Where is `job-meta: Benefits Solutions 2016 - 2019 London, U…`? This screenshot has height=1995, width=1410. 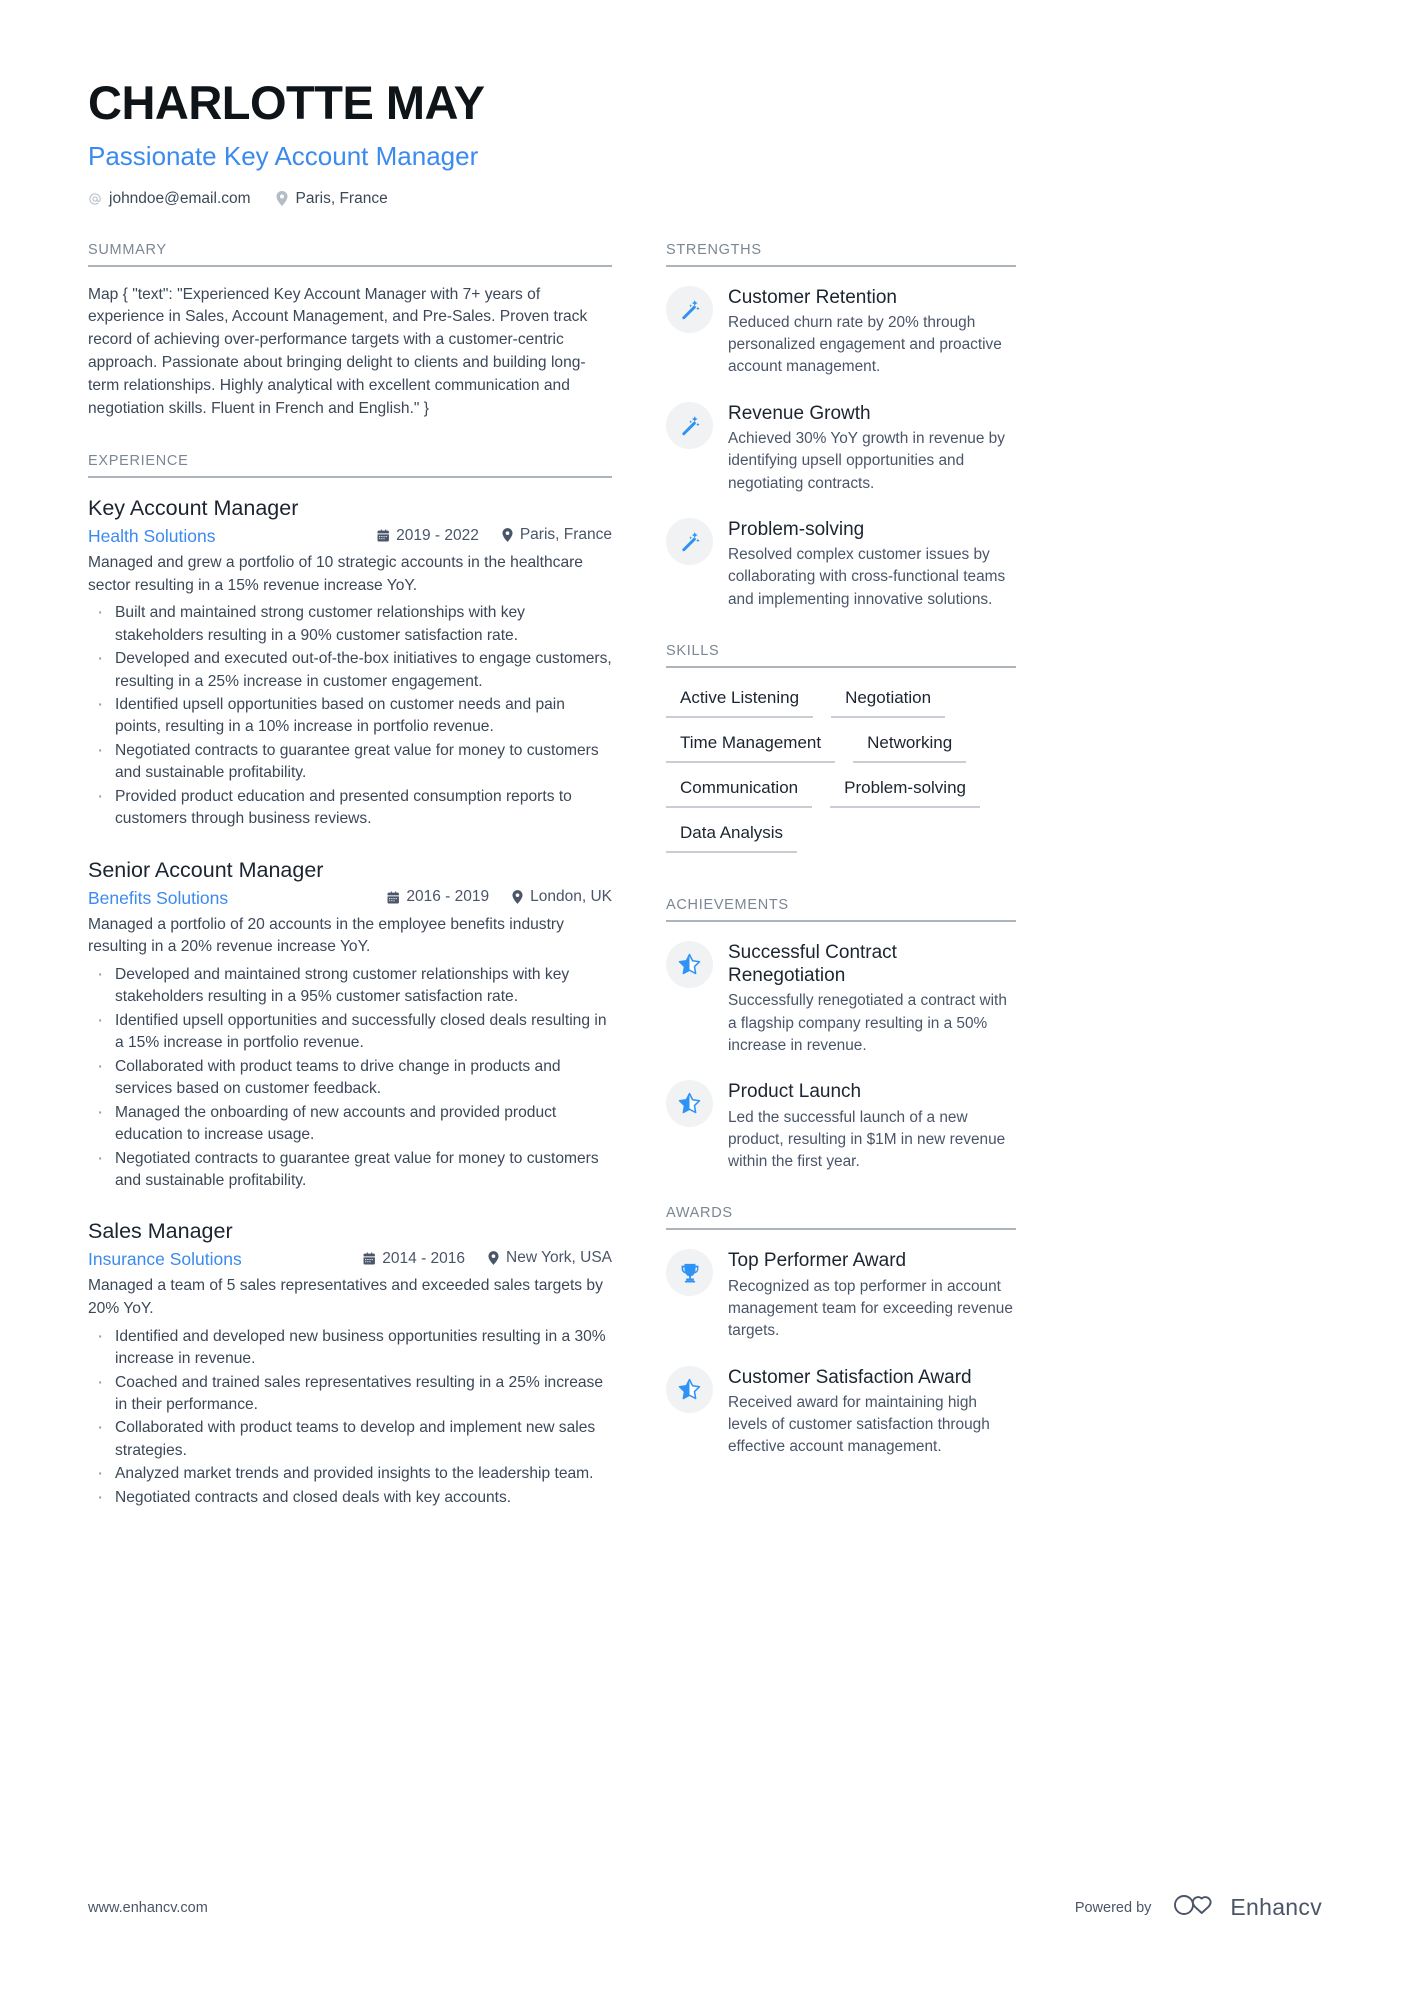
job-meta: Benefits Solutions 2016 - 2019 London, U… is located at coordinates (350, 898).